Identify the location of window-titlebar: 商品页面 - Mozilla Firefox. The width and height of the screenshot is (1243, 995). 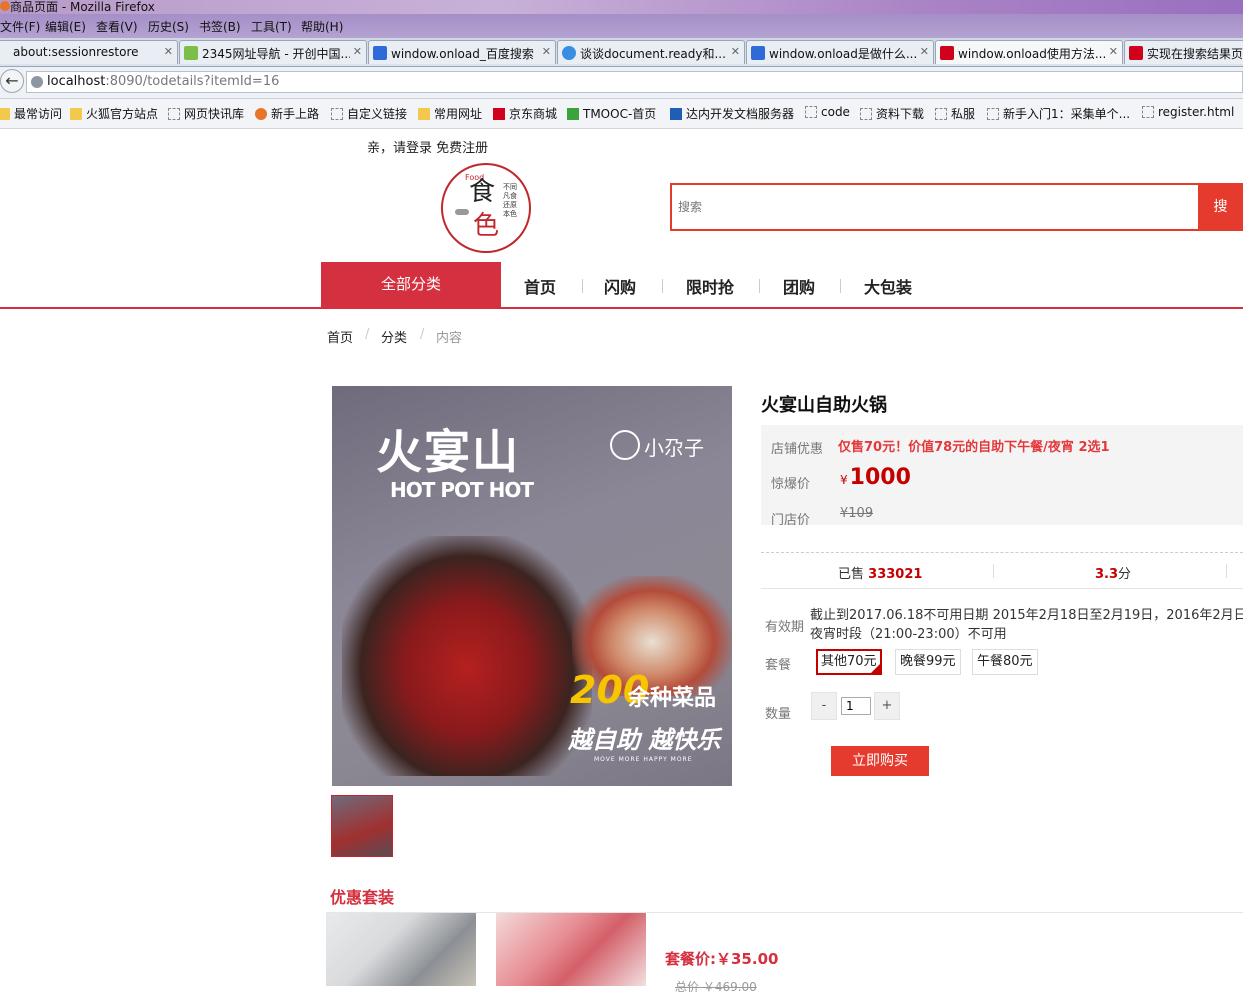
(621, 7).